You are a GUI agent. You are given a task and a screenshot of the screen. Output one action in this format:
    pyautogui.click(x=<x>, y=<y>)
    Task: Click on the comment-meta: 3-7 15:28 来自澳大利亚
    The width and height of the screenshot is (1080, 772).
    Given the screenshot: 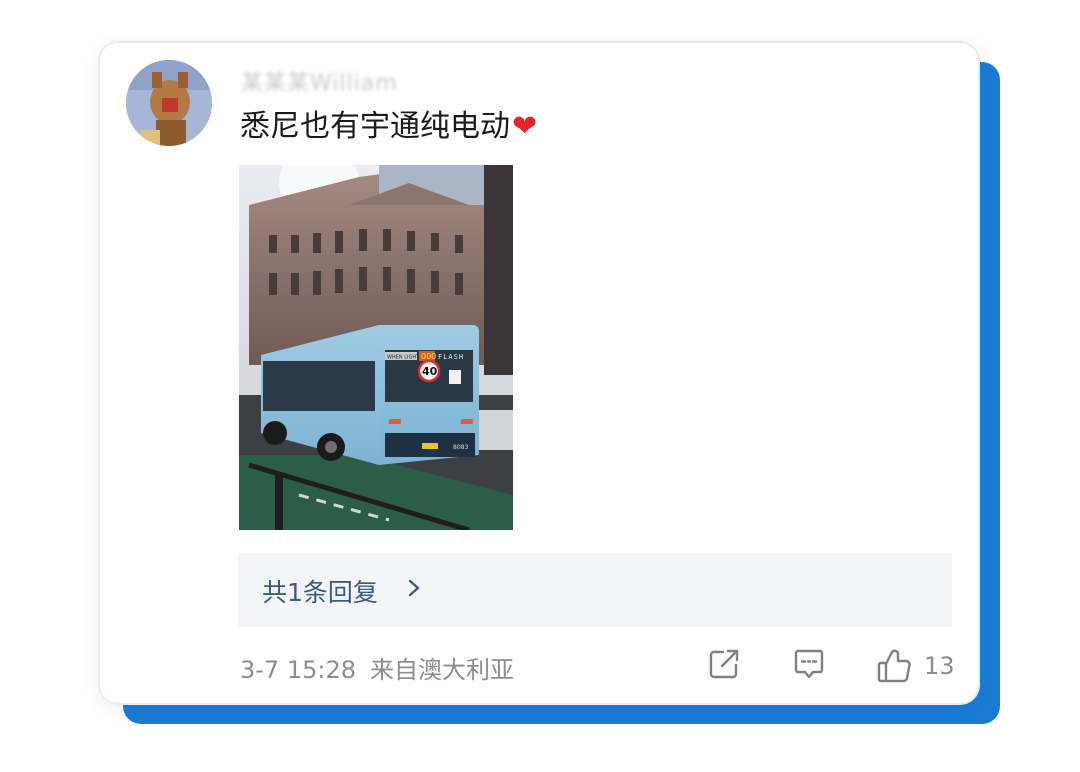 What is the action you would take?
    pyautogui.click(x=377, y=667)
    